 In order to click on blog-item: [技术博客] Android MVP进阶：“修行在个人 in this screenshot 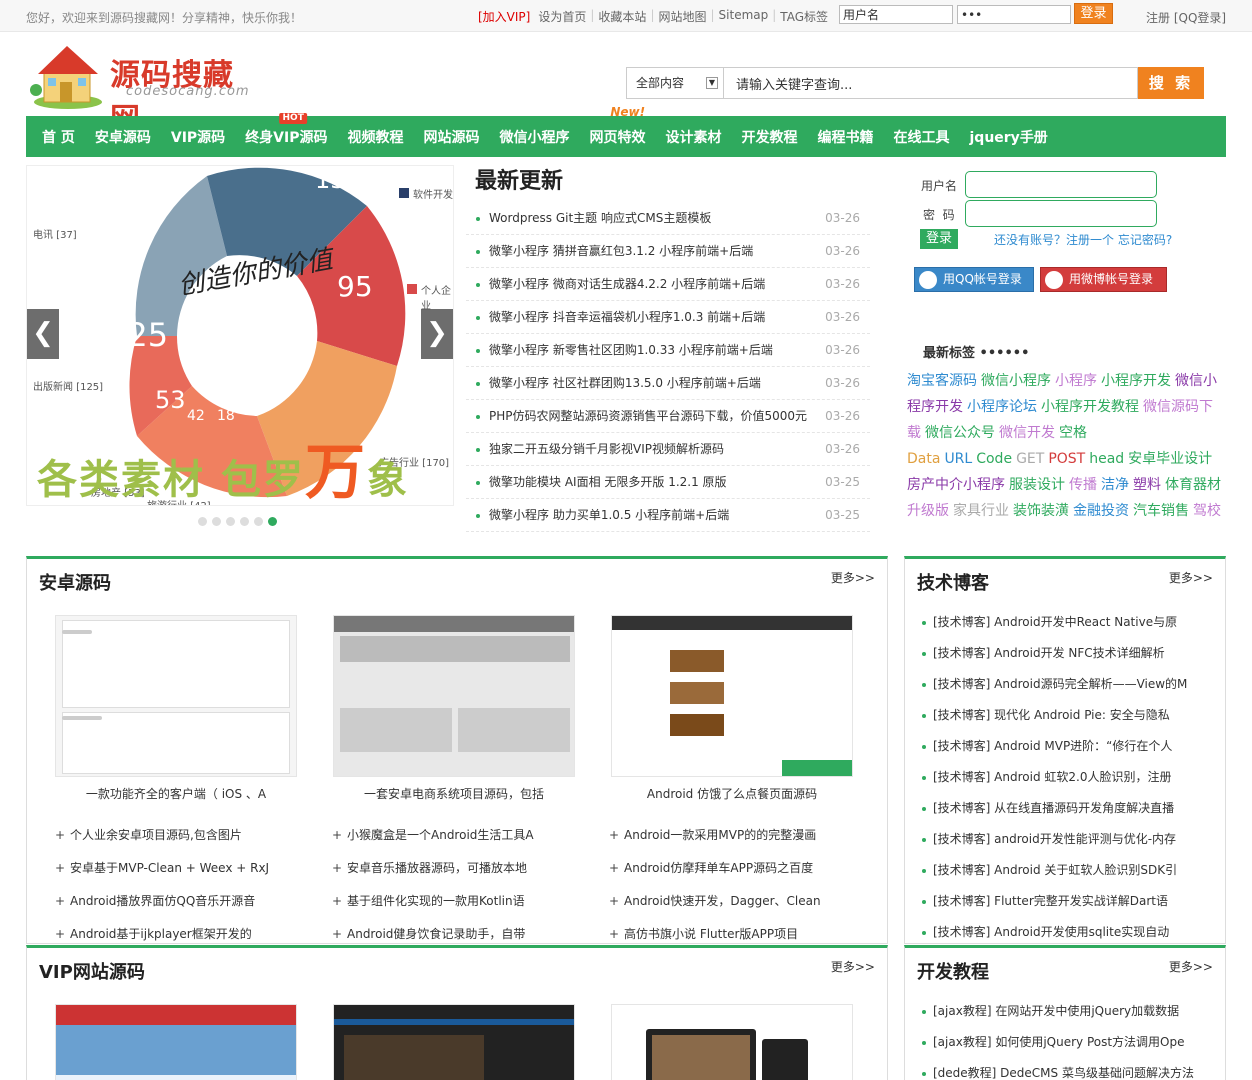, I will do `click(1064, 746)`.